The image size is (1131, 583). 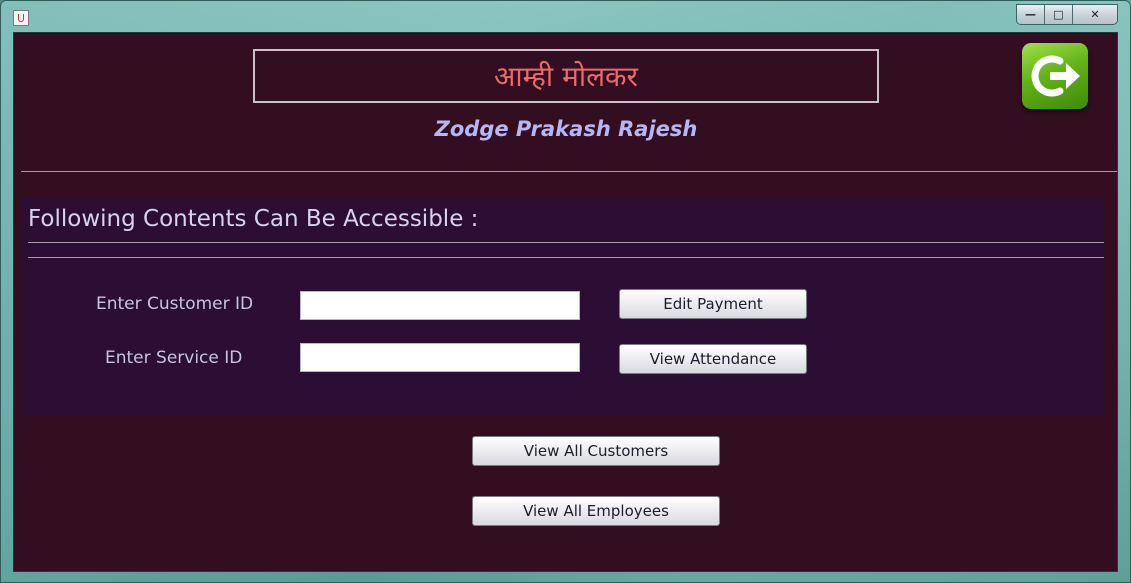 What do you see at coordinates (566, 257) in the screenshot?
I see `panel-divider-bottom` at bounding box center [566, 257].